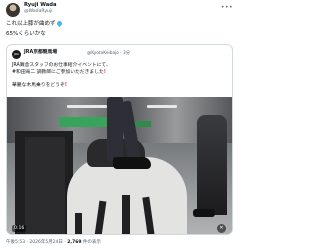 This screenshot has width=320, height=250. I want to click on quoted-text-line3: 華麗な木馬乗りをどうぞ!, so click(39, 86).